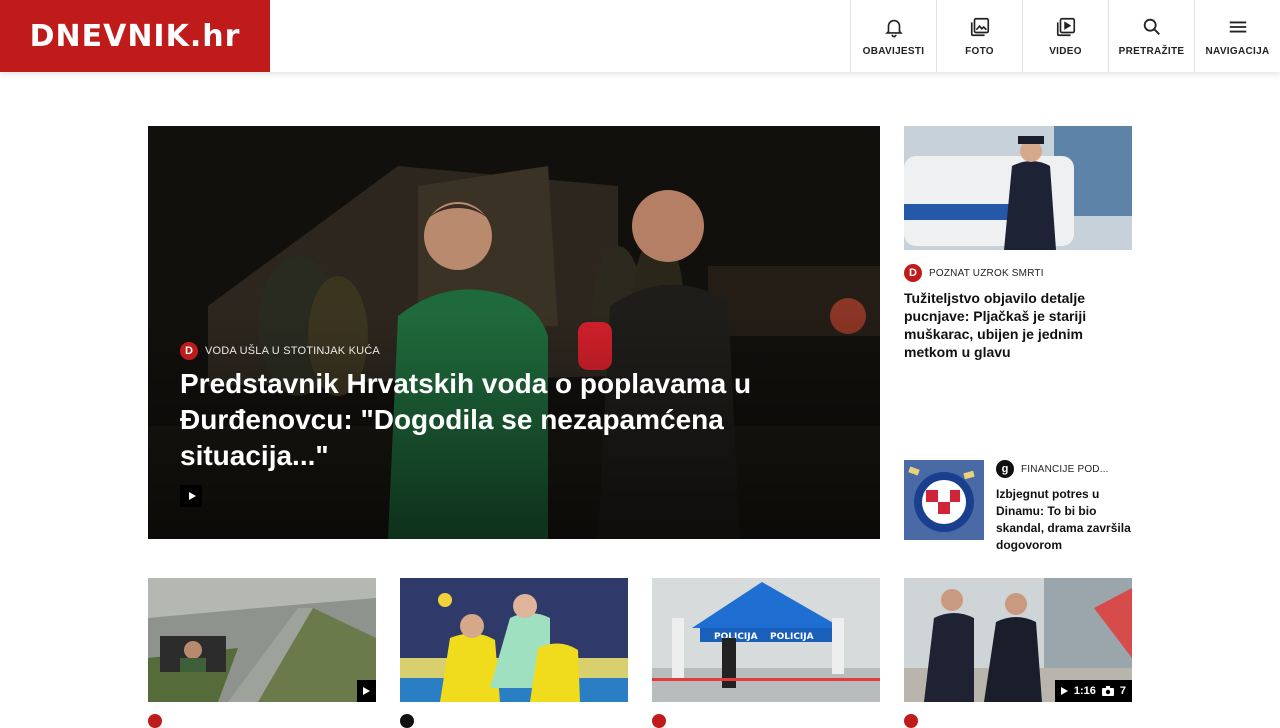 The height and width of the screenshot is (728, 1280). I want to click on video-icon, so click(1065, 26).